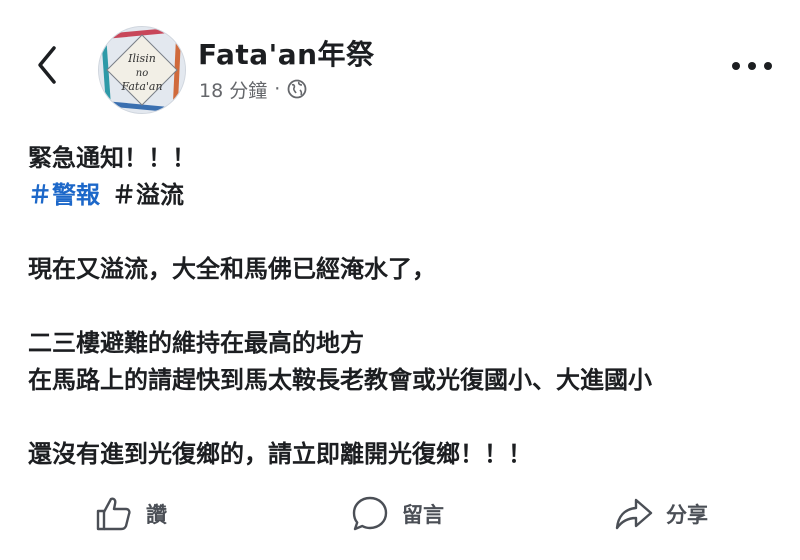 Image resolution: width=800 pixels, height=560 pixels. I want to click on post-hashtags: ＃警報 ＃溢流, so click(403, 195).